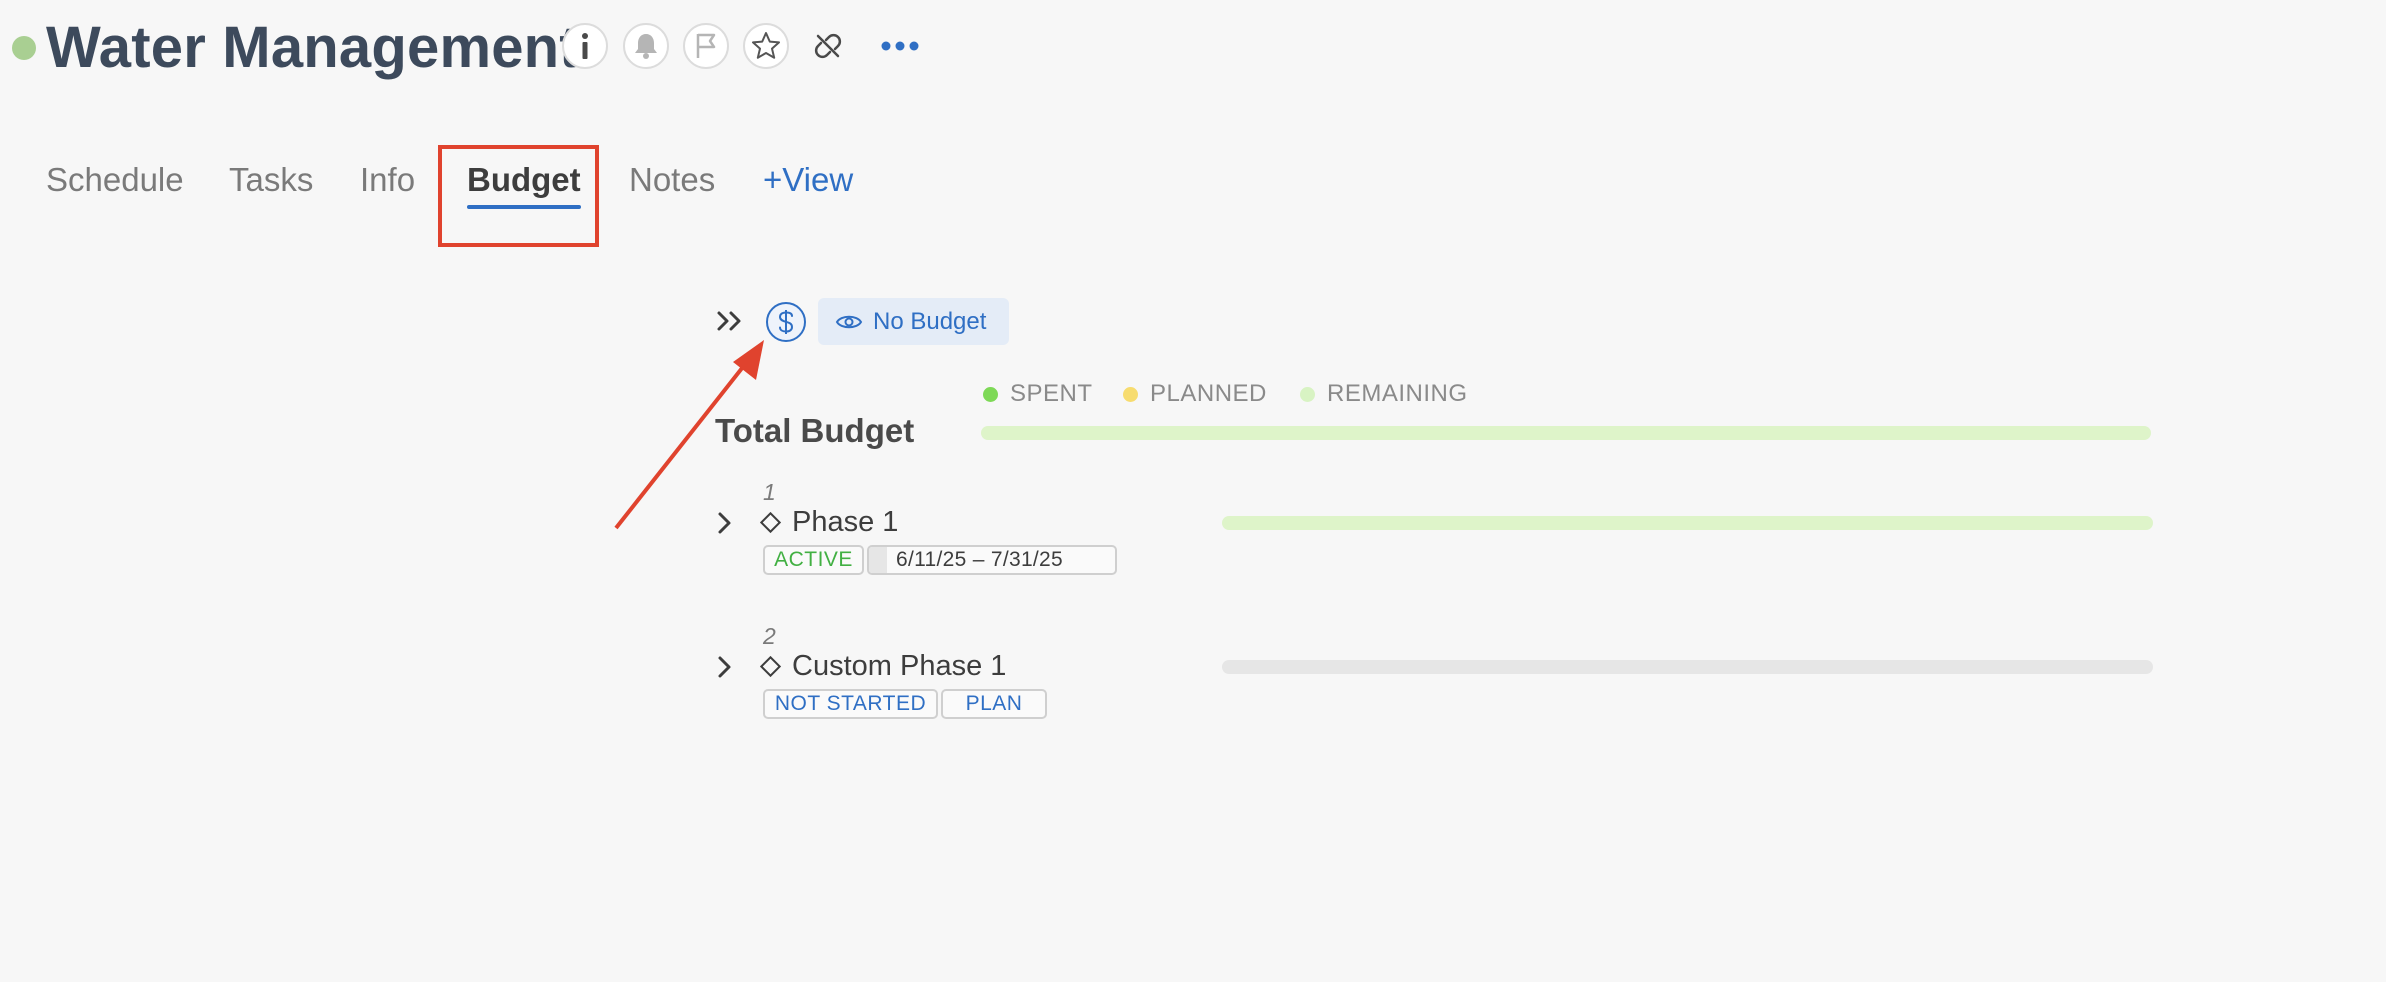 Image resolution: width=2386 pixels, height=982 pixels. I want to click on legend-remaining-dot, so click(1307, 394).